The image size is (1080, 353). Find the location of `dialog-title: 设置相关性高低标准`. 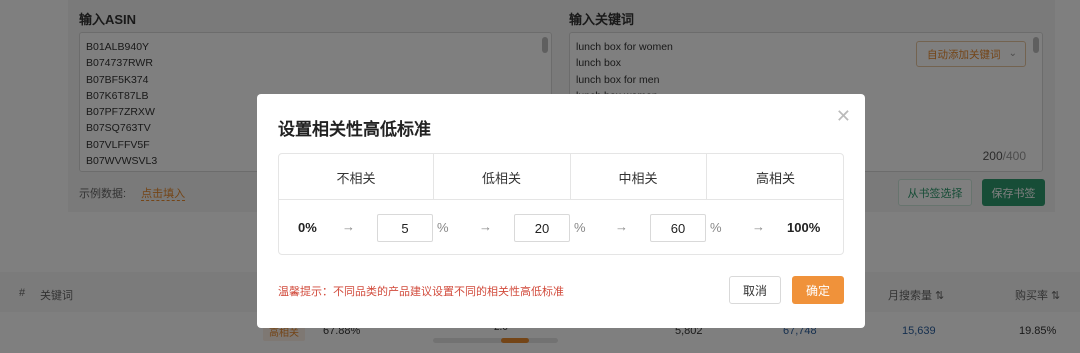

dialog-title: 设置相关性高低标准 is located at coordinates (354, 129).